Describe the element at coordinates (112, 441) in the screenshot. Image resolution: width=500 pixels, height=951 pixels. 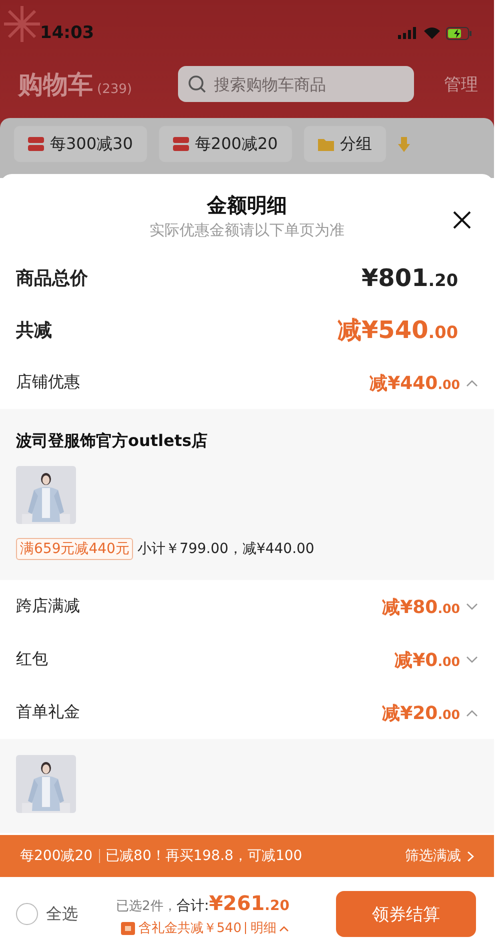
I see `store-name: 波司登服饰官方outlets店` at that location.